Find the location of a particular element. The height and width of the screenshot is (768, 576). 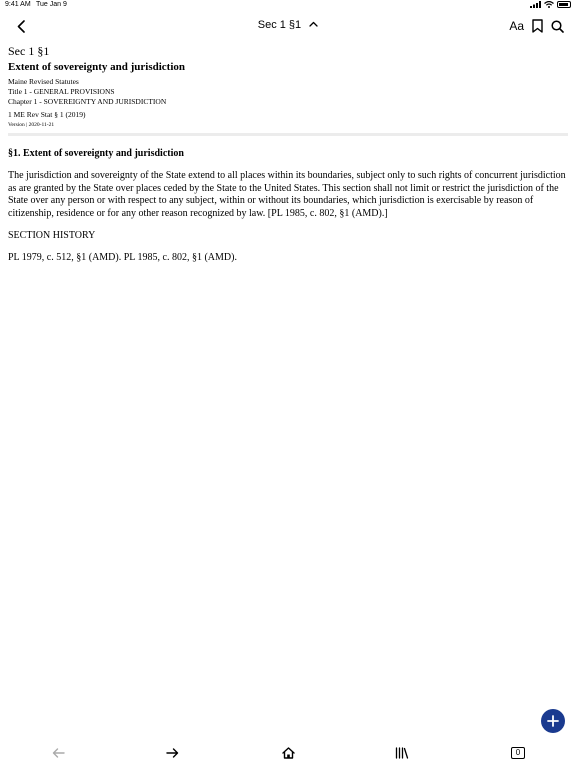

home-icon is located at coordinates (288, 753).